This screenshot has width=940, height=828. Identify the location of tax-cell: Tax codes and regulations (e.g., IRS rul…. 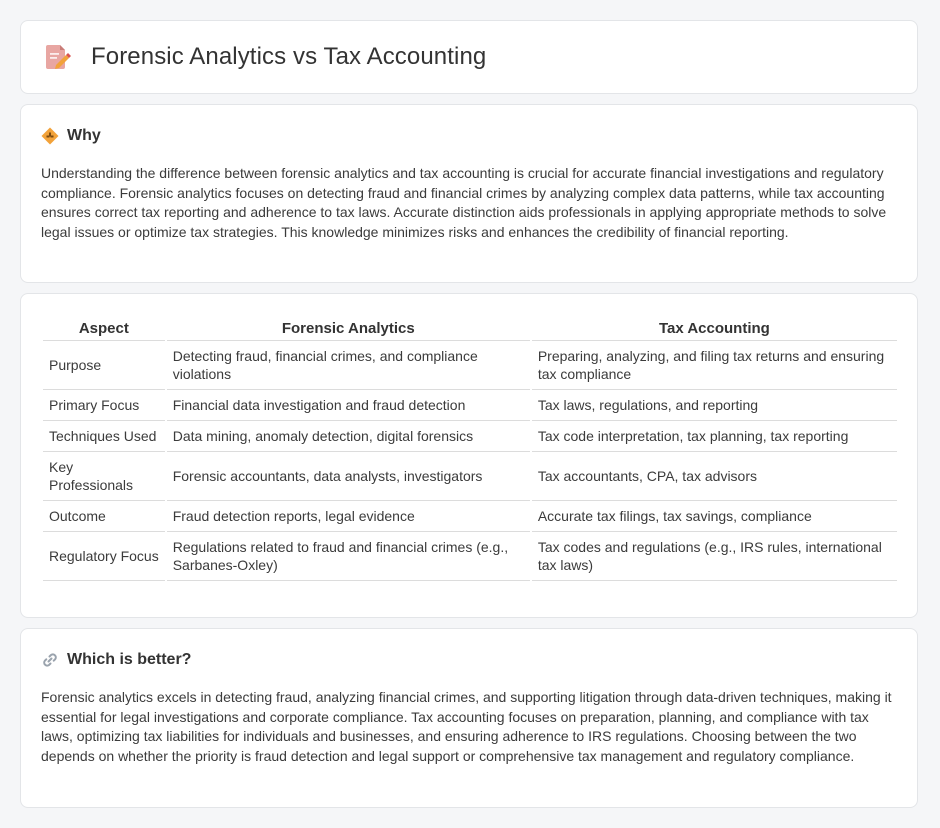
(714, 556).